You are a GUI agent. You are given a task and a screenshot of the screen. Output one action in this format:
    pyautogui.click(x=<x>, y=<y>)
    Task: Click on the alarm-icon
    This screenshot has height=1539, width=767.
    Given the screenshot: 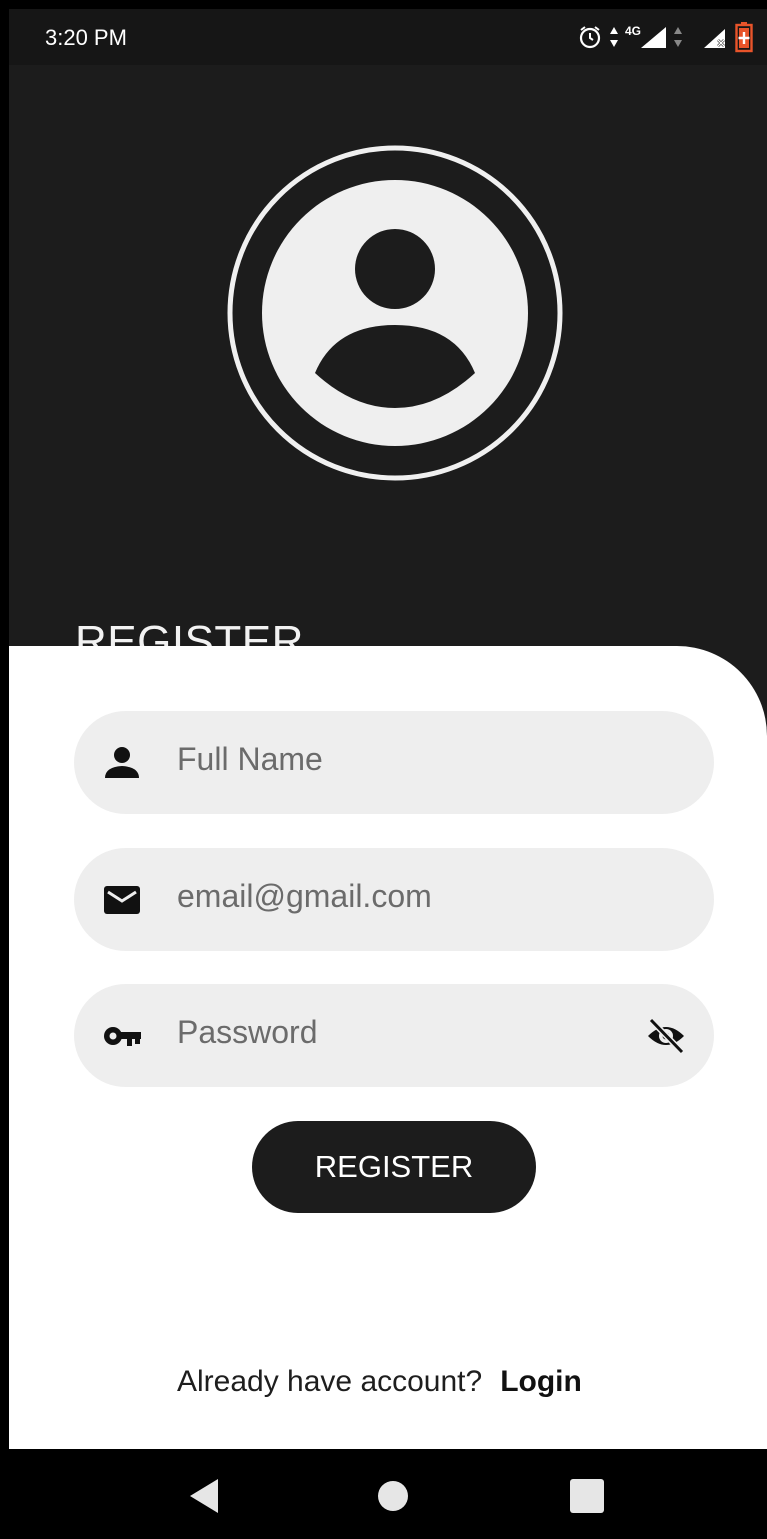 What is the action you would take?
    pyautogui.click(x=590, y=37)
    